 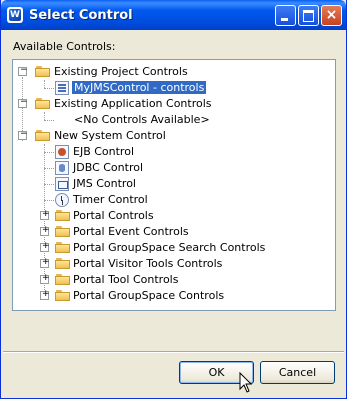 What do you see at coordinates (62, 184) in the screenshot?
I see `jms-control-icon` at bounding box center [62, 184].